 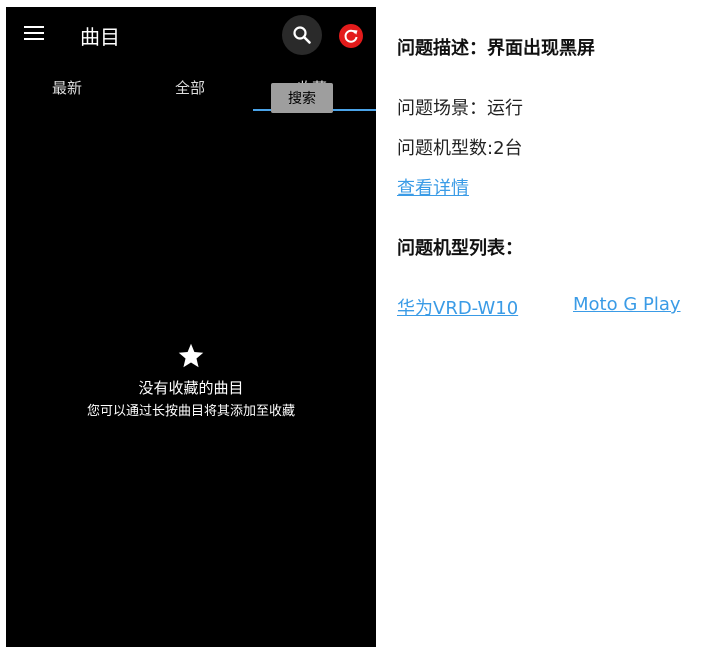 What do you see at coordinates (191, 36) in the screenshot?
I see `app-bar: 曲目` at bounding box center [191, 36].